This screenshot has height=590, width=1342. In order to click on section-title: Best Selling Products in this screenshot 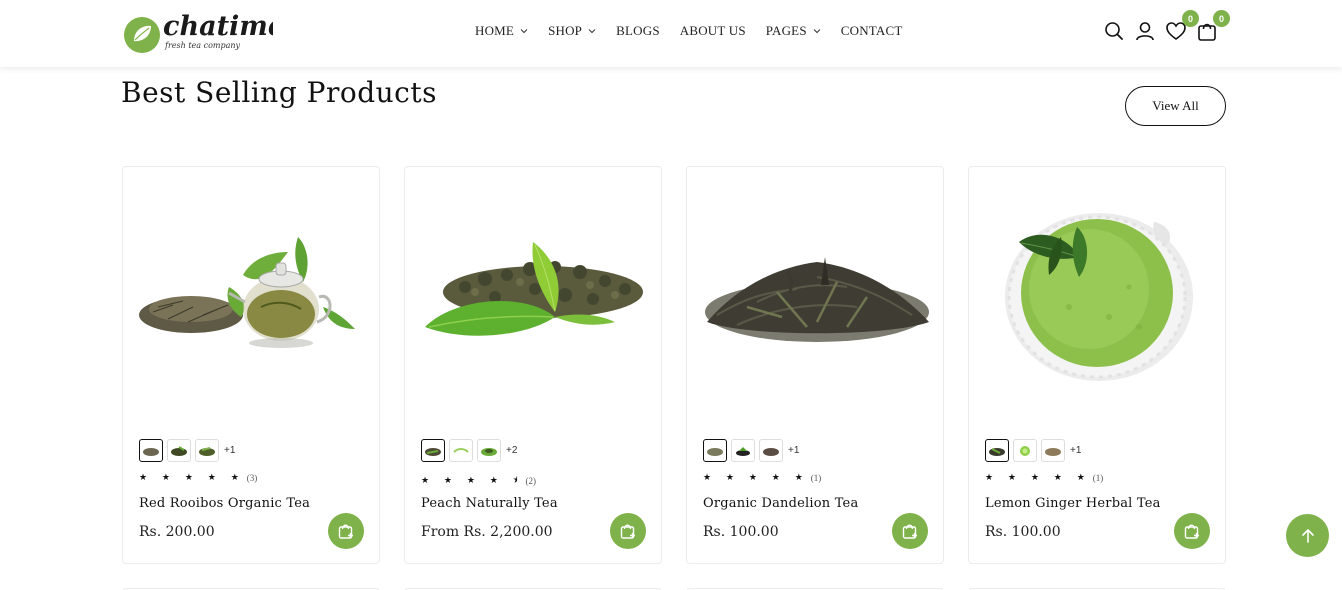, I will do `click(279, 92)`.